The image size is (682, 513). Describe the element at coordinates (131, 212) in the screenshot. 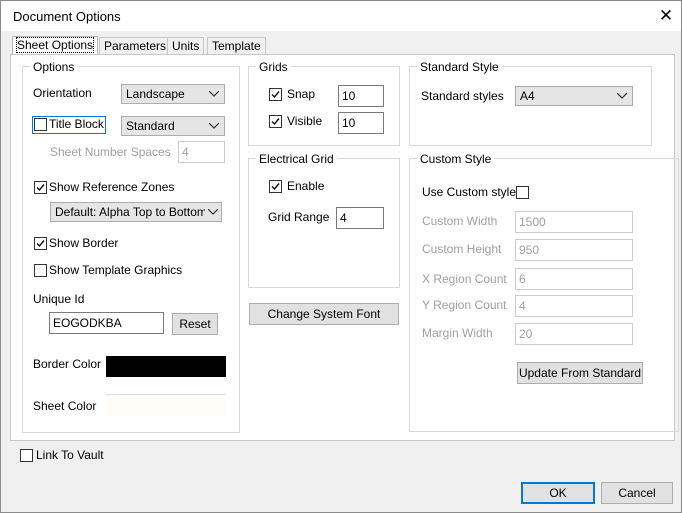

I see `reference-zones-value: Default: Alpha Top to Bottom` at that location.